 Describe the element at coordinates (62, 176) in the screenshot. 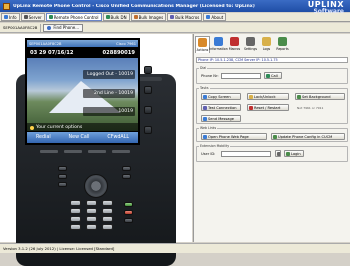

I see `directories-key` at that location.